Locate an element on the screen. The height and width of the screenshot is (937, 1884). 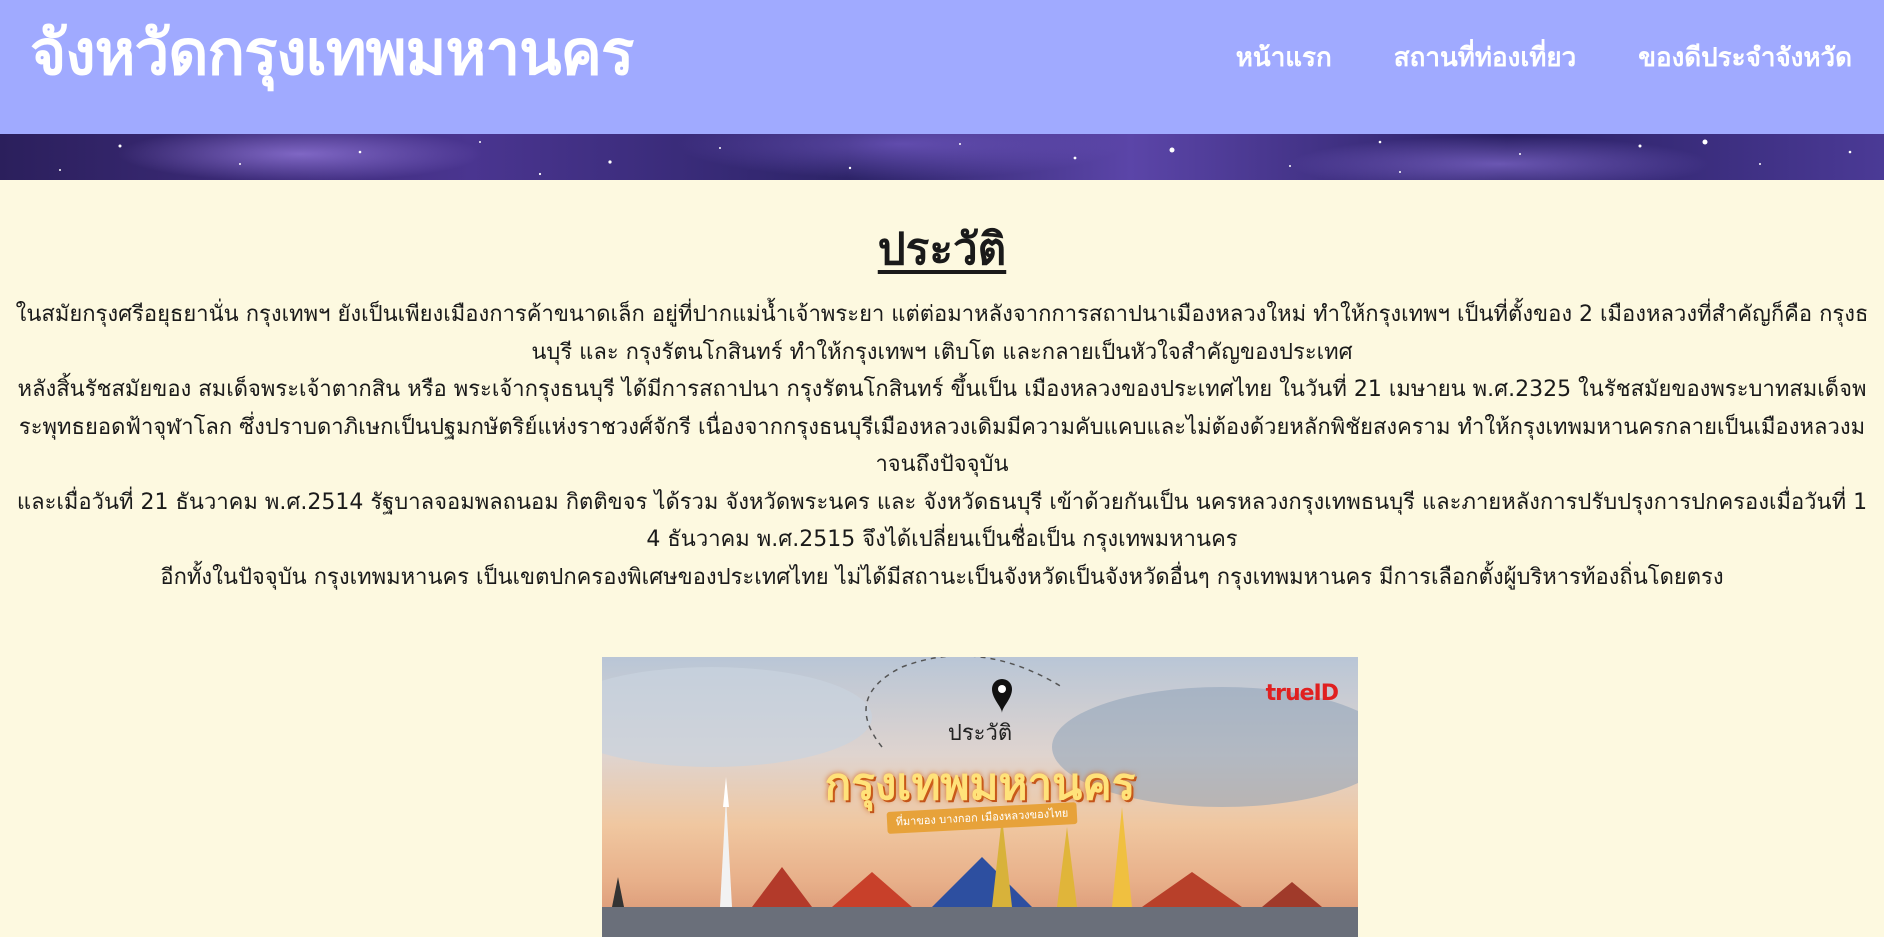
nav-local-products-link: ของดีประจำจังหวัด is located at coordinates (1745, 58).